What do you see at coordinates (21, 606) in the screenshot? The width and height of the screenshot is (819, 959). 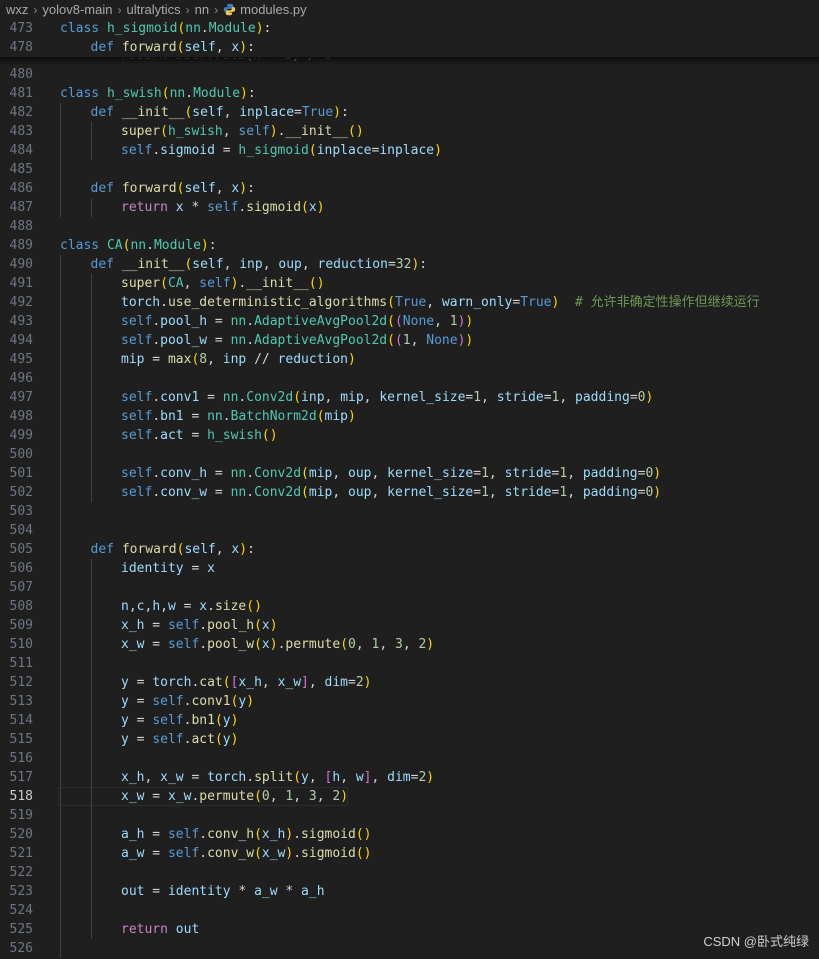 I see `line-number: 508` at bounding box center [21, 606].